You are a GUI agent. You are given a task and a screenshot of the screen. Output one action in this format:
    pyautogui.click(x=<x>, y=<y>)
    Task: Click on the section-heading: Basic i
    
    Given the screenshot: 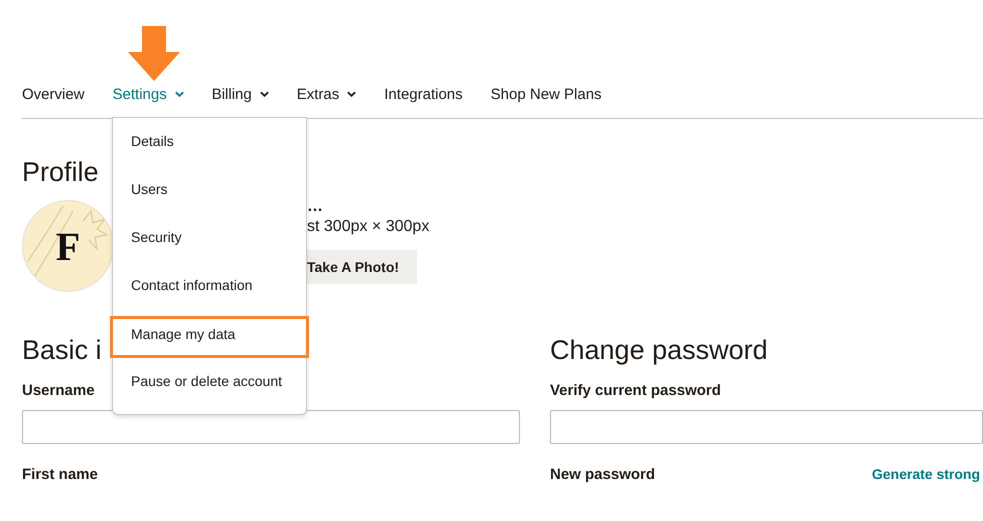 What is the action you would take?
    pyautogui.click(x=62, y=350)
    